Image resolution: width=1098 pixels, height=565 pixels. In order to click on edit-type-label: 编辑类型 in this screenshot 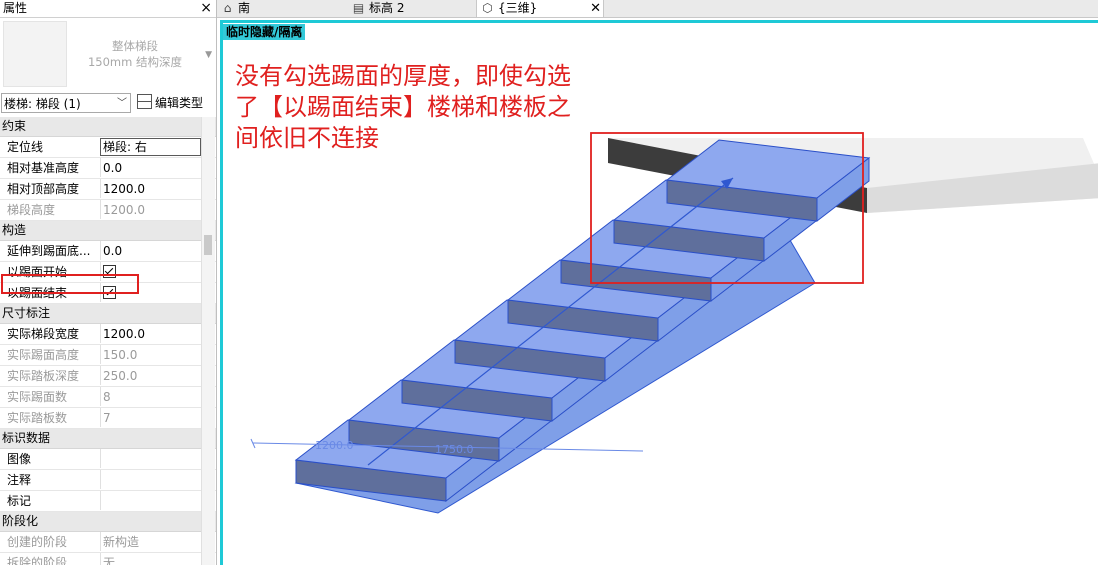, I will do `click(179, 103)`.